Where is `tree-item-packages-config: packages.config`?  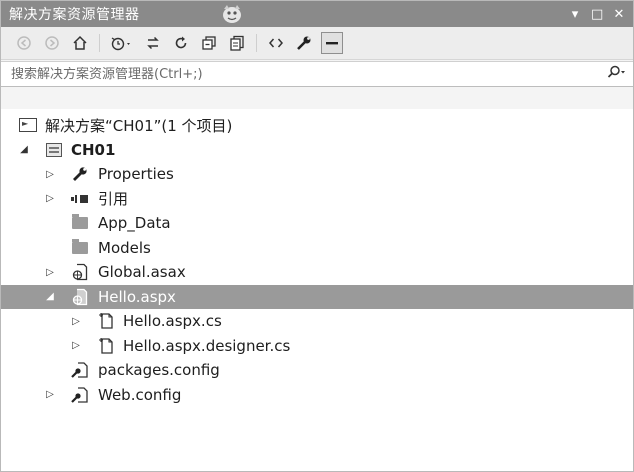 tree-item-packages-config: packages.config is located at coordinates (317, 370).